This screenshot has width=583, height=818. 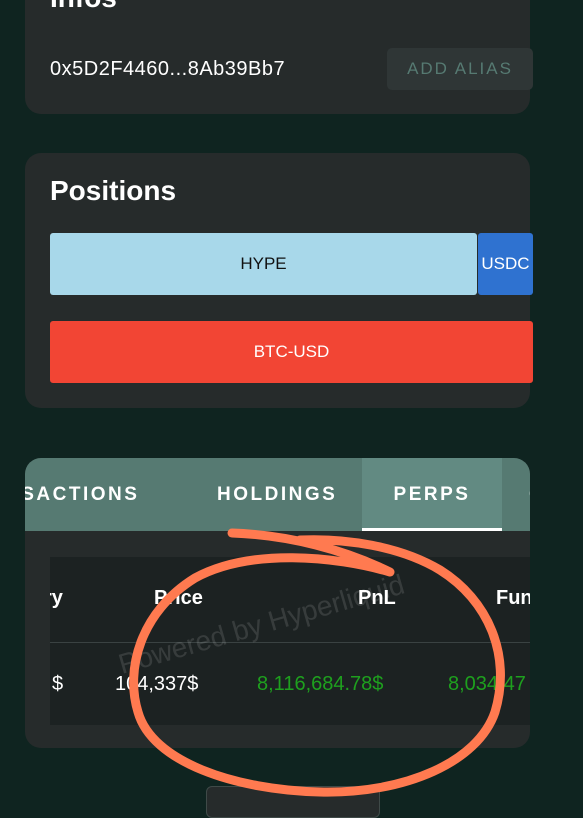 I want to click on position-segment-btc-usd: BTC-USD, so click(x=291, y=352).